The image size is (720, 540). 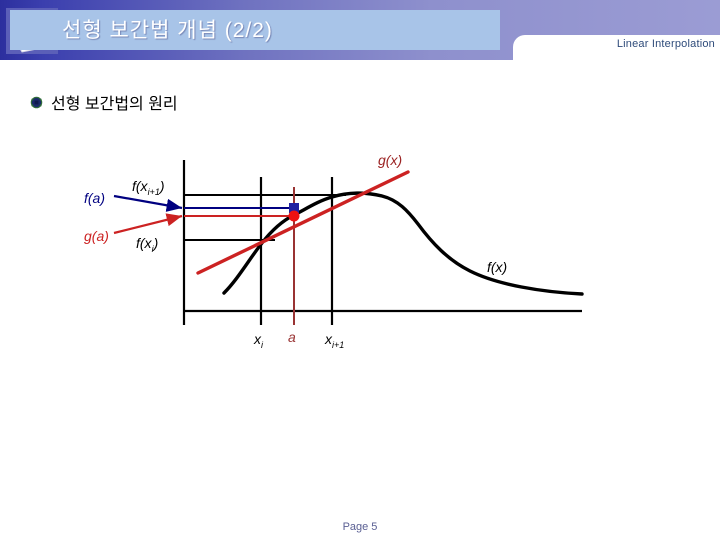 I want to click on label-f-xi: f(xi), so click(x=147, y=244).